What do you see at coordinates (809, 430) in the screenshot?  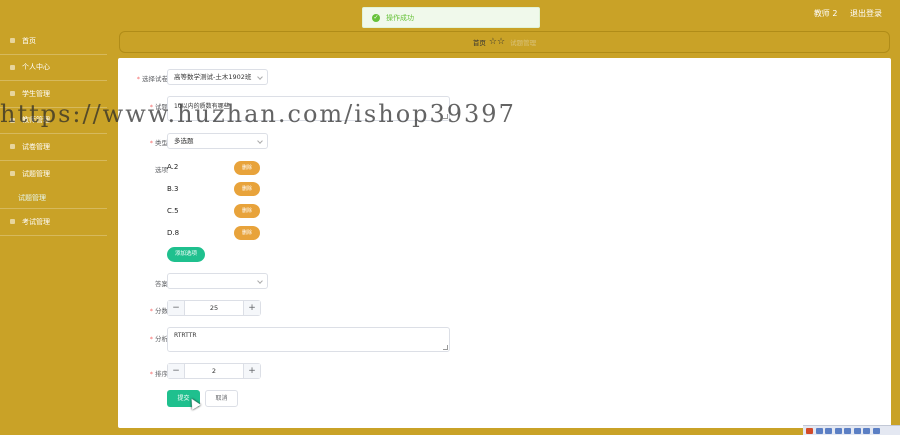 I see `ime-icon` at bounding box center [809, 430].